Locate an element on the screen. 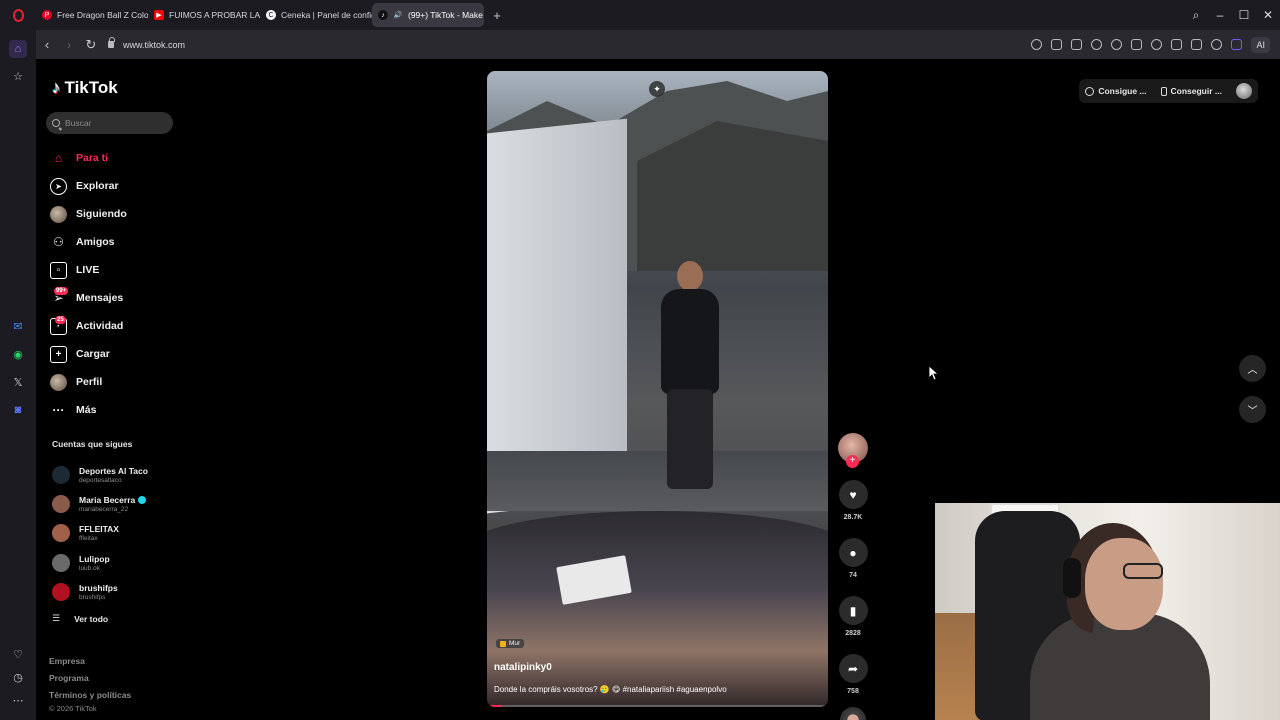 This screenshot has width=1280, height=720. heart-icon is located at coordinates (1157, 44).